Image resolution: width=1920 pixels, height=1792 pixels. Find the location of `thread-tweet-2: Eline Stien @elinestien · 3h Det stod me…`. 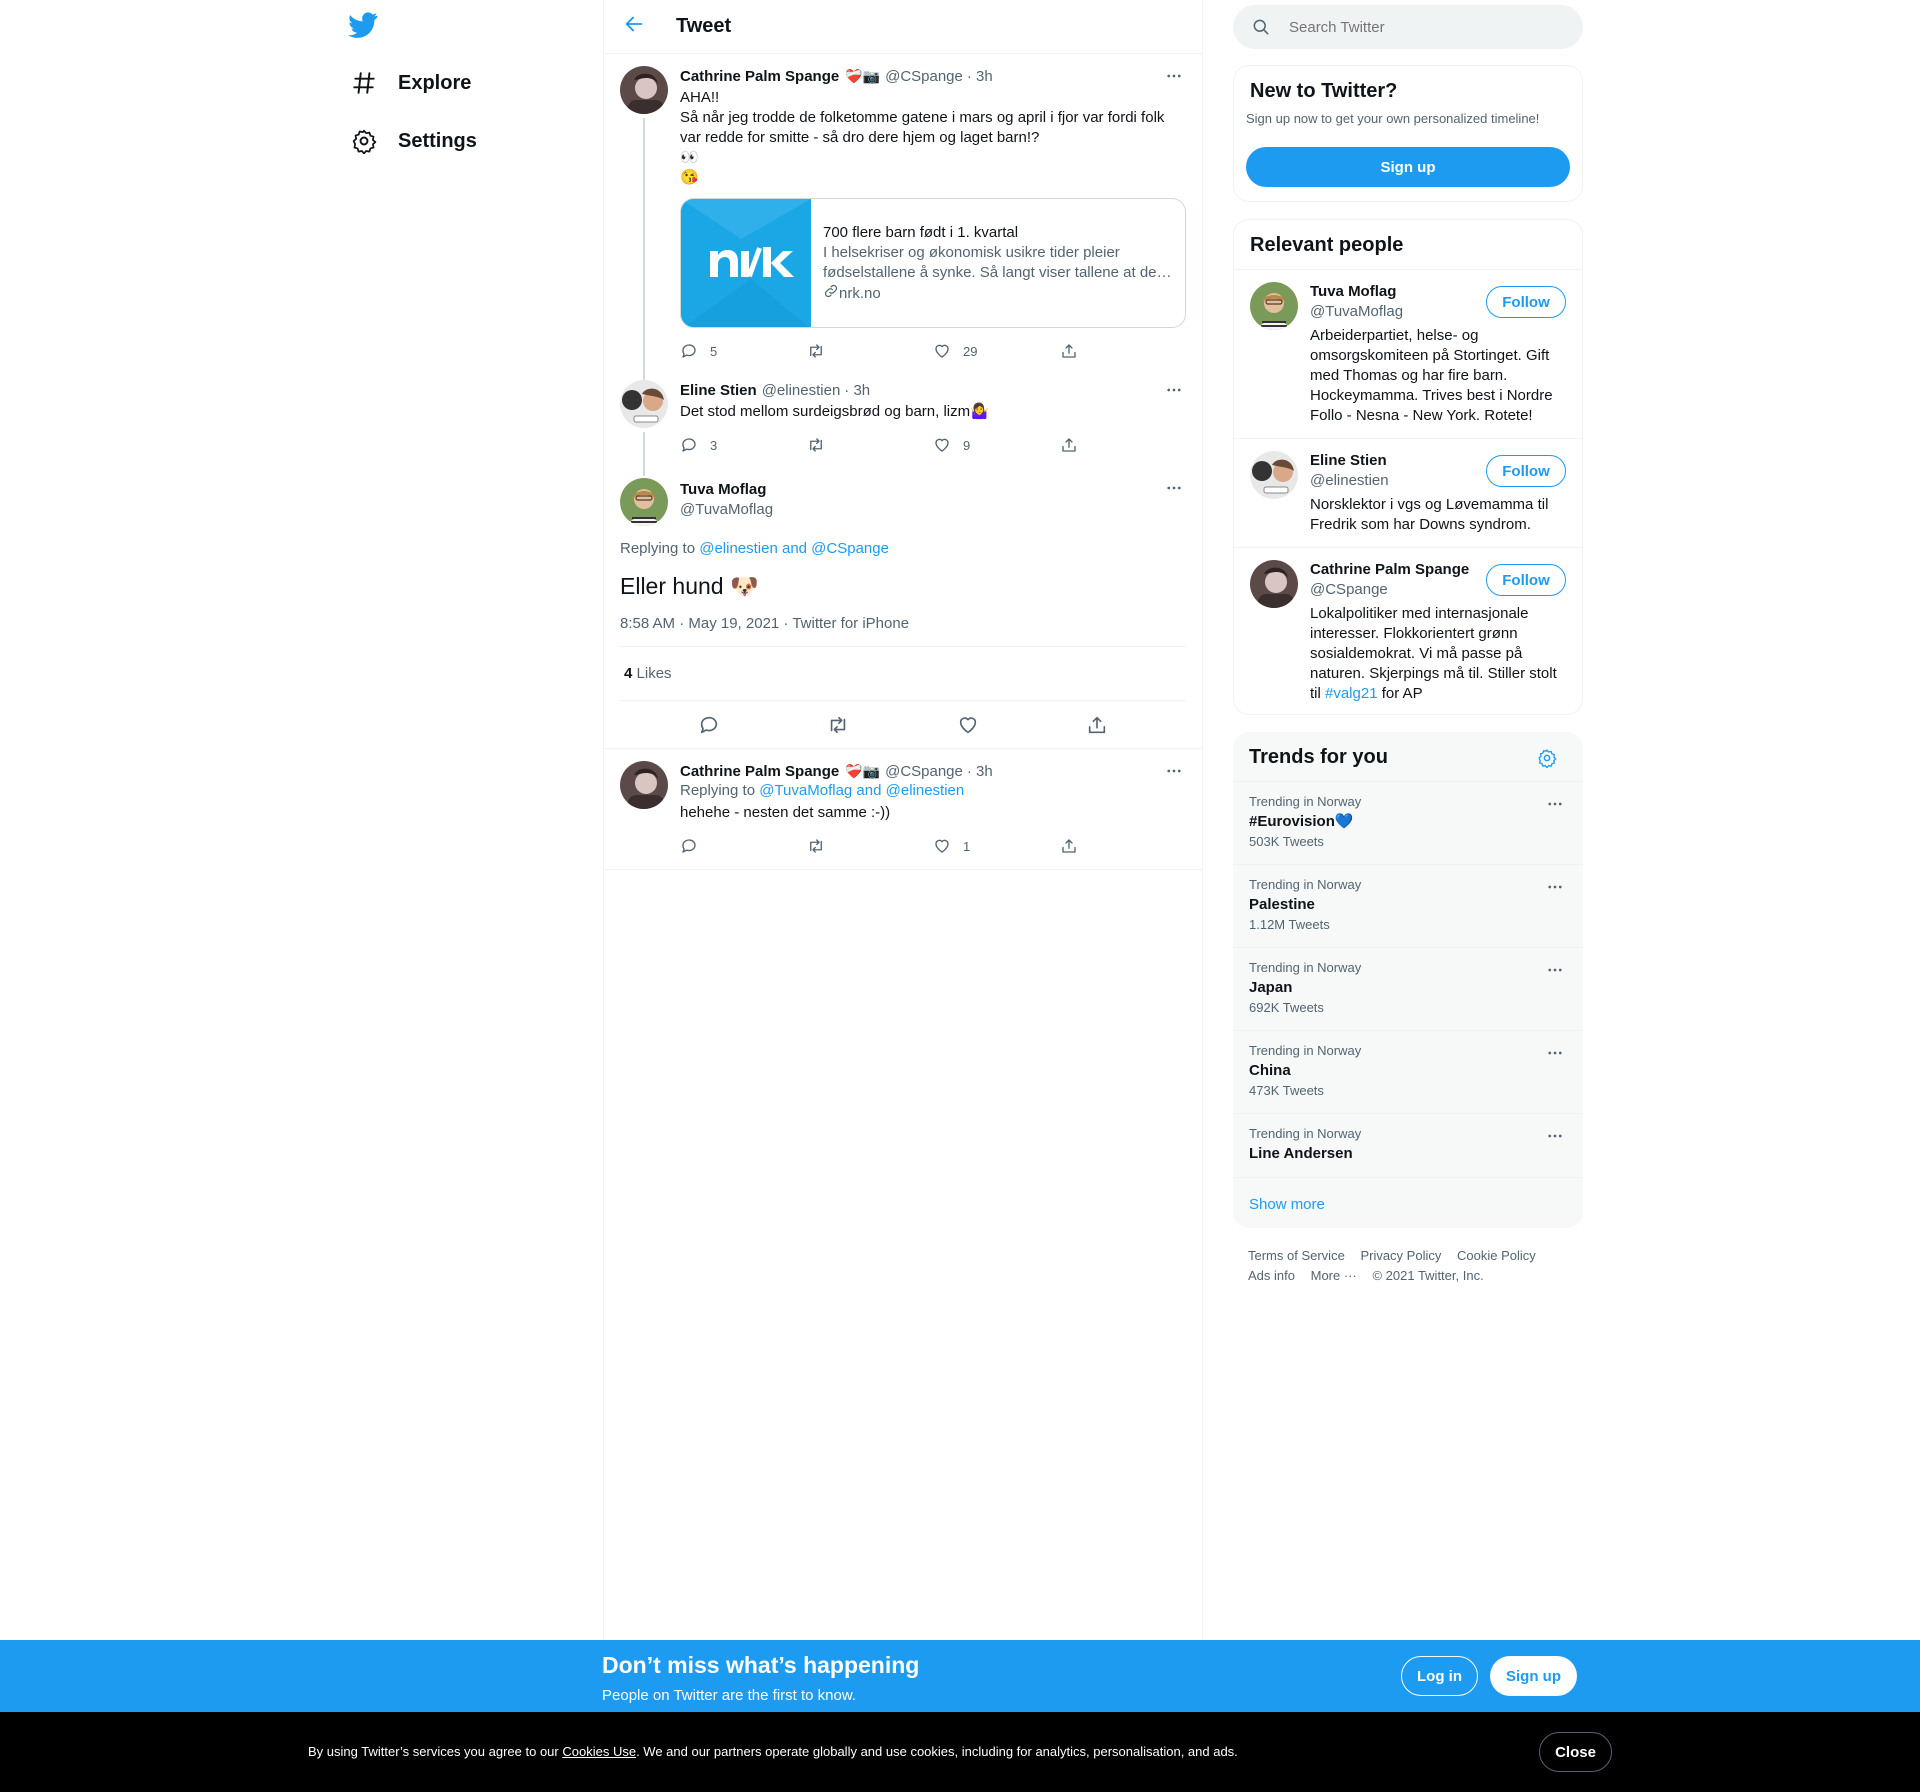

thread-tweet-2: Eline Stien @elinestien · 3h Det stod me… is located at coordinates (903, 423).